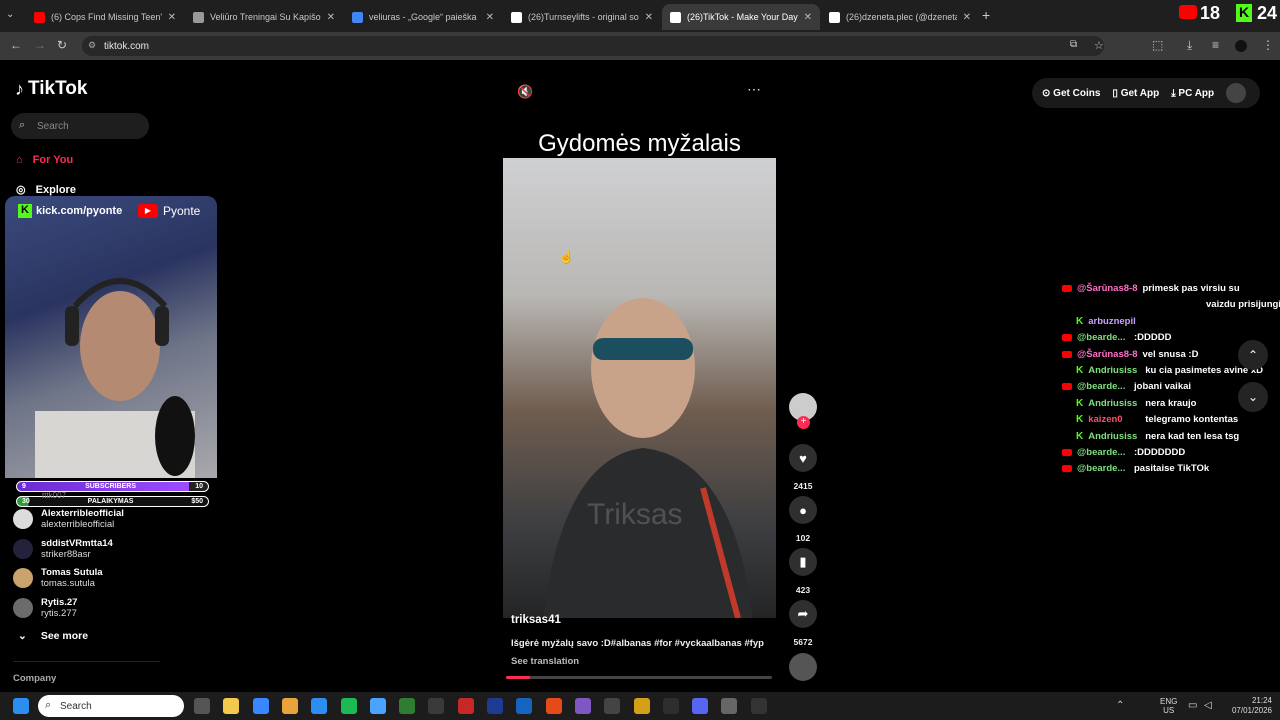 Image resolution: width=1280 pixels, height=720 pixels. Describe the element at coordinates (1189, 45) in the screenshot. I see `downloads-icon: ⤓` at that location.